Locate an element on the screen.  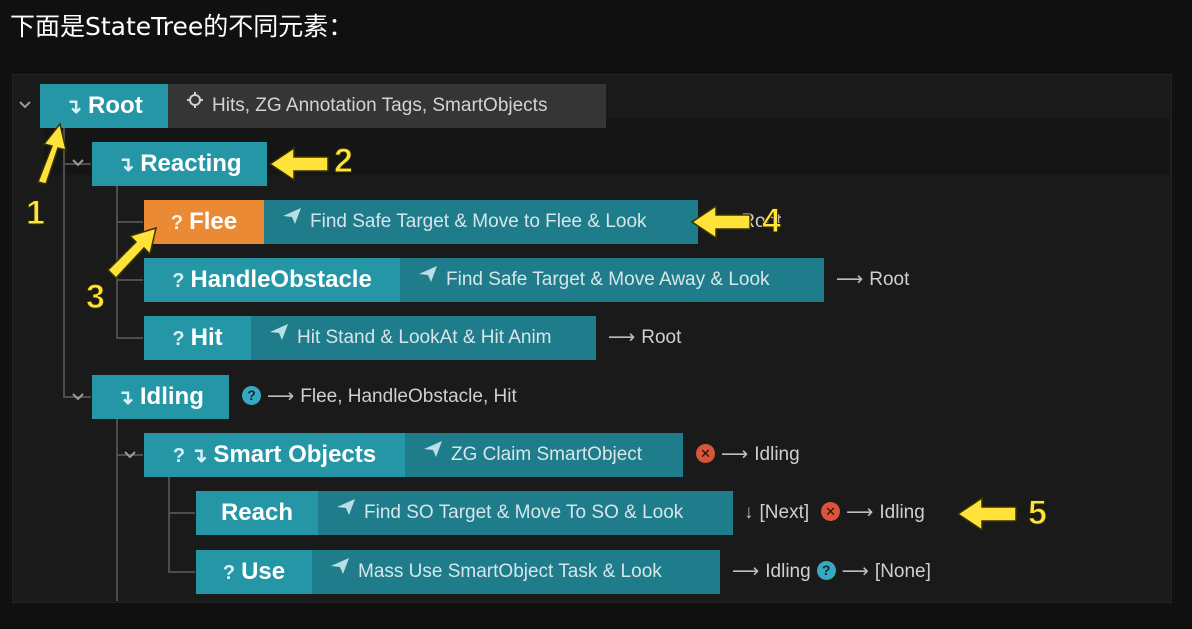
transition-hit: ⟶ Root is located at coordinates (645, 337).